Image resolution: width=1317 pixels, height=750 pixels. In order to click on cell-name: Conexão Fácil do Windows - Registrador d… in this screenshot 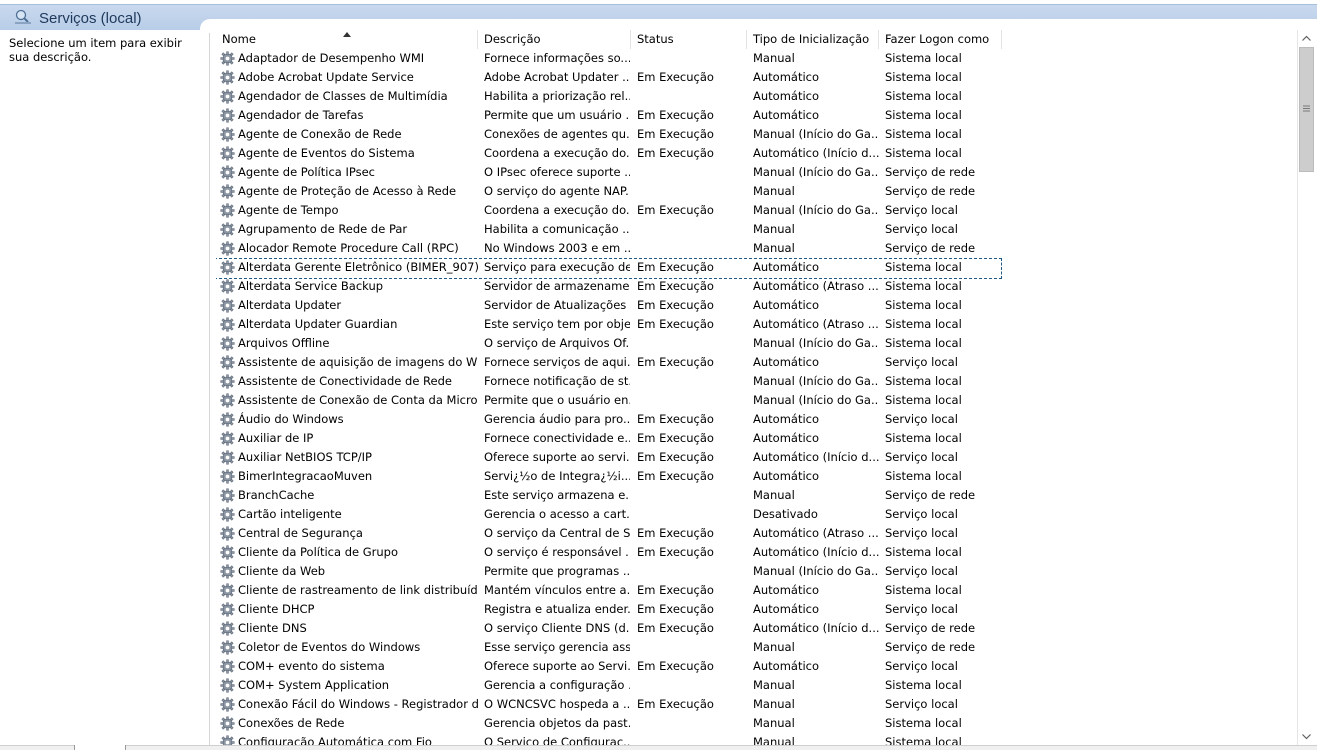, I will do `click(358, 704)`.